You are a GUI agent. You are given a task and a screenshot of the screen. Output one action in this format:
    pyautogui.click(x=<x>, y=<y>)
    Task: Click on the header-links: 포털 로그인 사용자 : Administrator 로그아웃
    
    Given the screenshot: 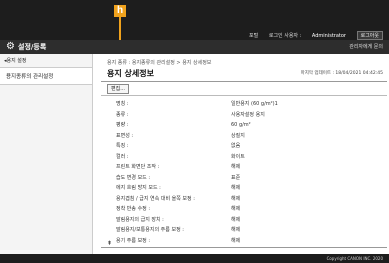 What is the action you would take?
    pyautogui.click(x=311, y=35)
    